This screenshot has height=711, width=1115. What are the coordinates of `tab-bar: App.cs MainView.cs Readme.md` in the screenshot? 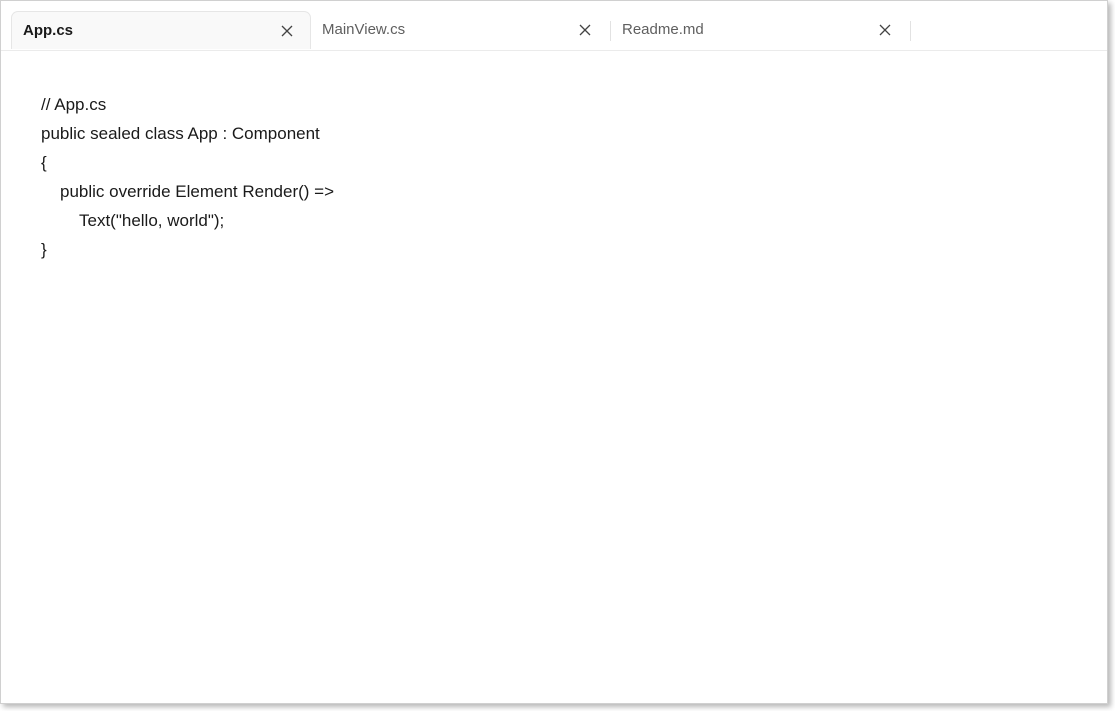 It's located at (554, 26).